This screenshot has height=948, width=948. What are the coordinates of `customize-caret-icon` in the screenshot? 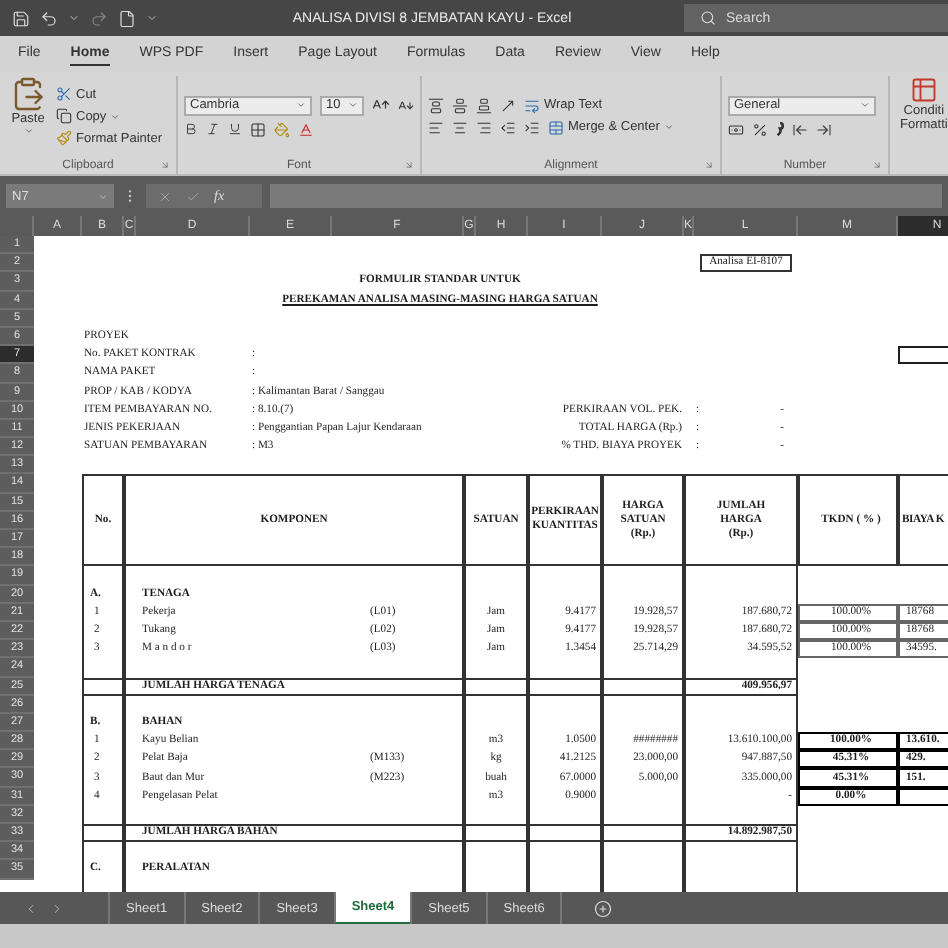 It's located at (152, 18).